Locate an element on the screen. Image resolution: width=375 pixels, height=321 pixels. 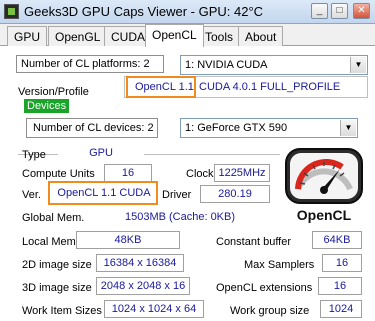
tab-bar: GPU OpenGL CUDA OpenCL Tools About is located at coordinates (187, 35).